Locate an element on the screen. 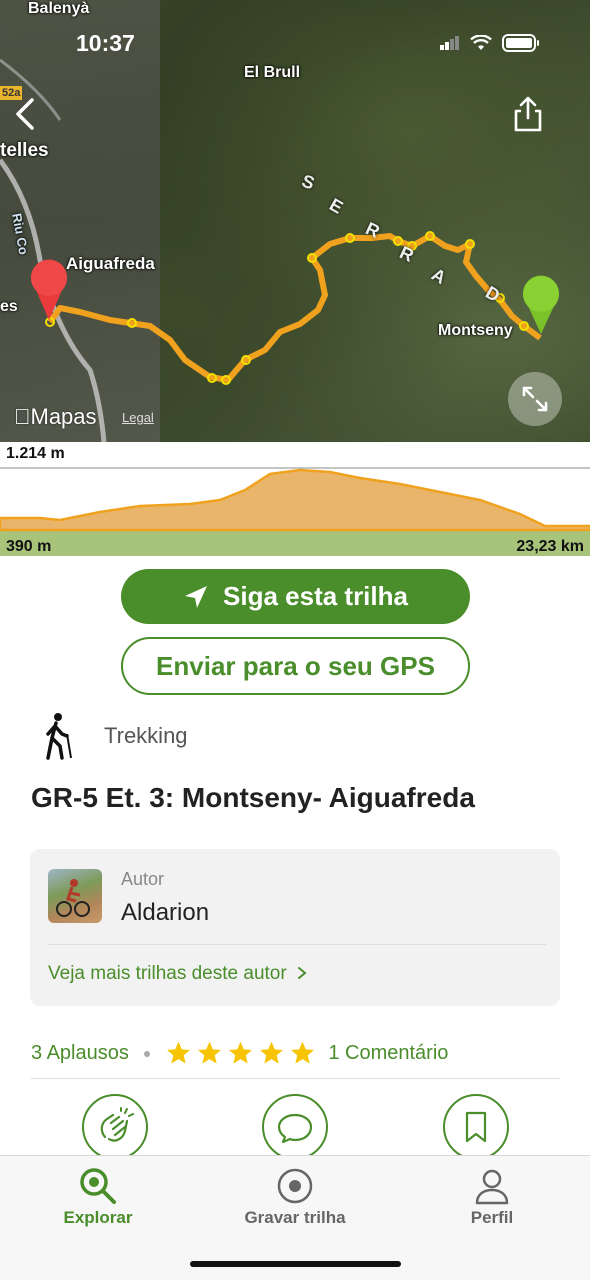 The width and height of the screenshot is (590, 1280). expand-map-button is located at coordinates (535, 399).